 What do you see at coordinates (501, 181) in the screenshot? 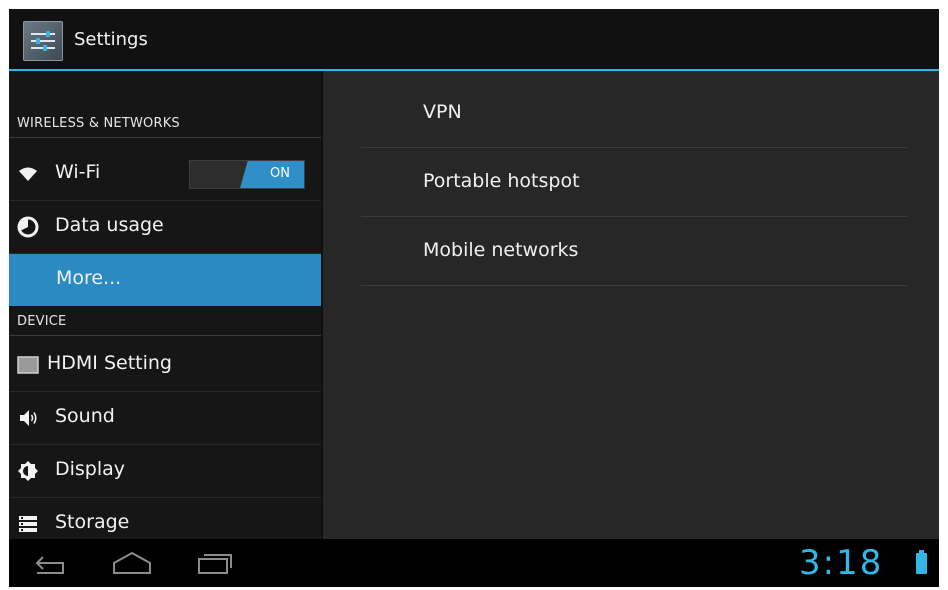
I see `pref-item-label: Portable hotspot` at bounding box center [501, 181].